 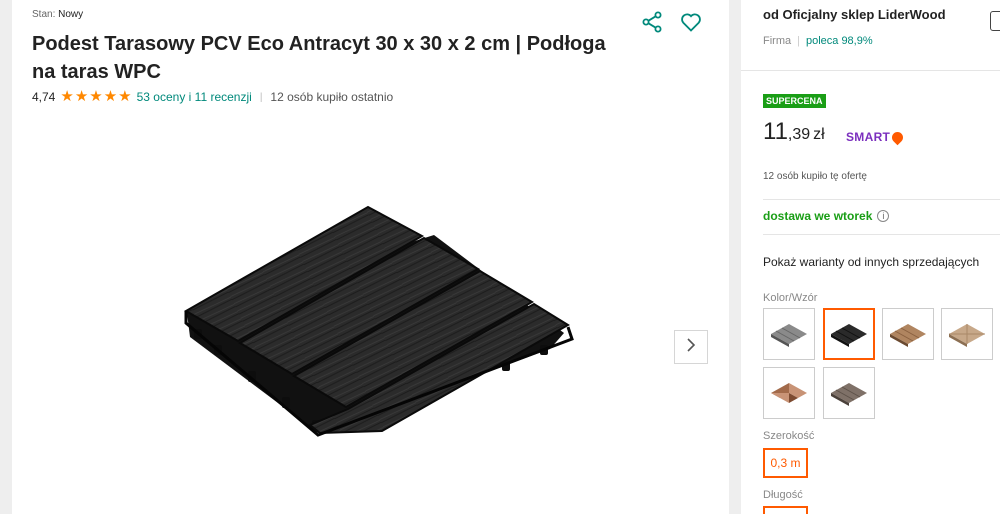 I want to click on price: 11,39 zł, so click(x=794, y=132).